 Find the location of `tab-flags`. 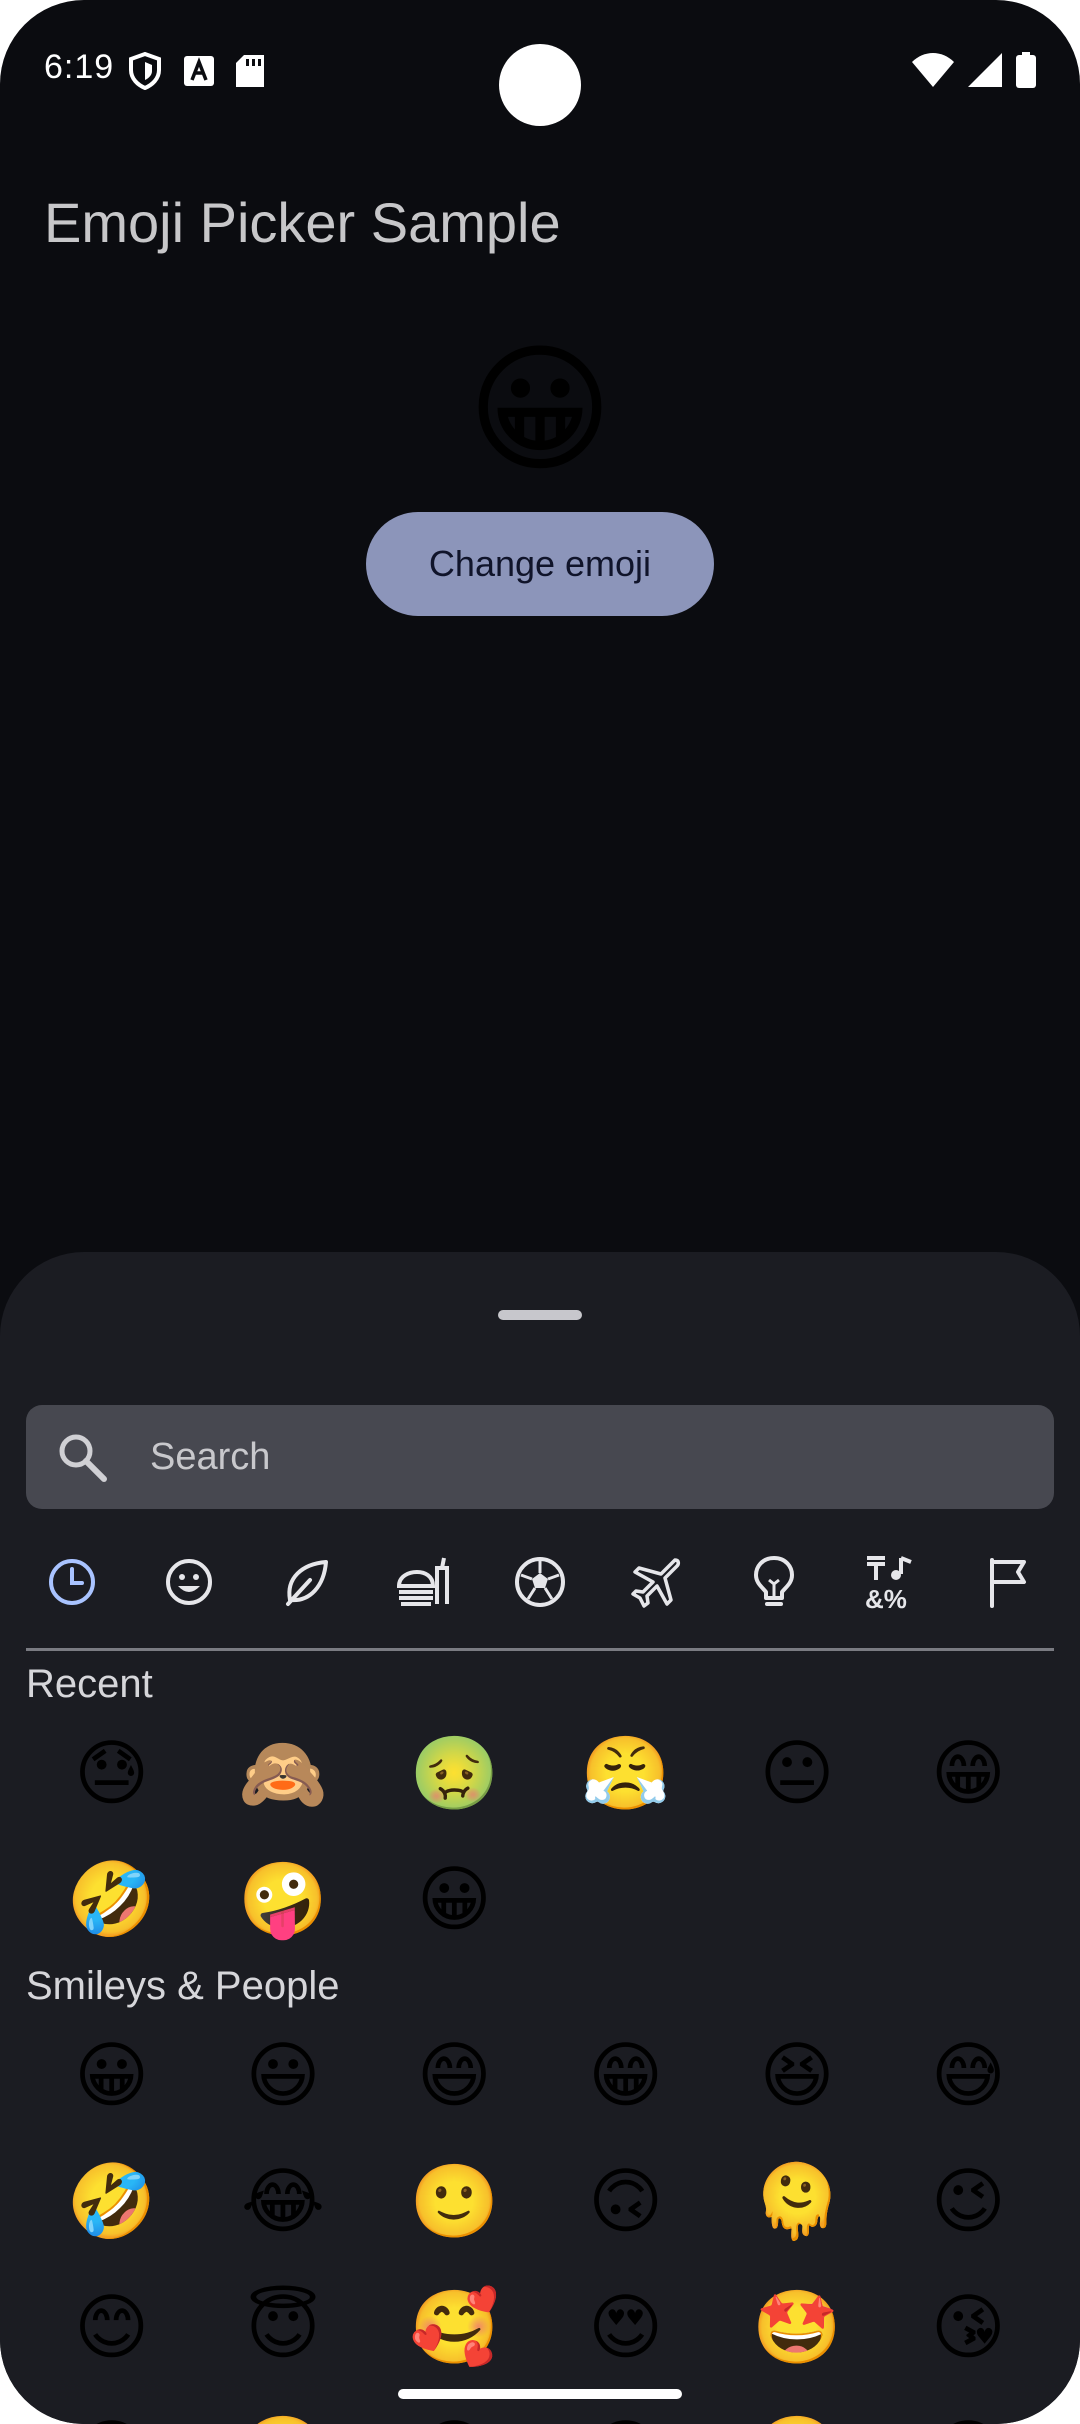

tab-flags is located at coordinates (1008, 1582).